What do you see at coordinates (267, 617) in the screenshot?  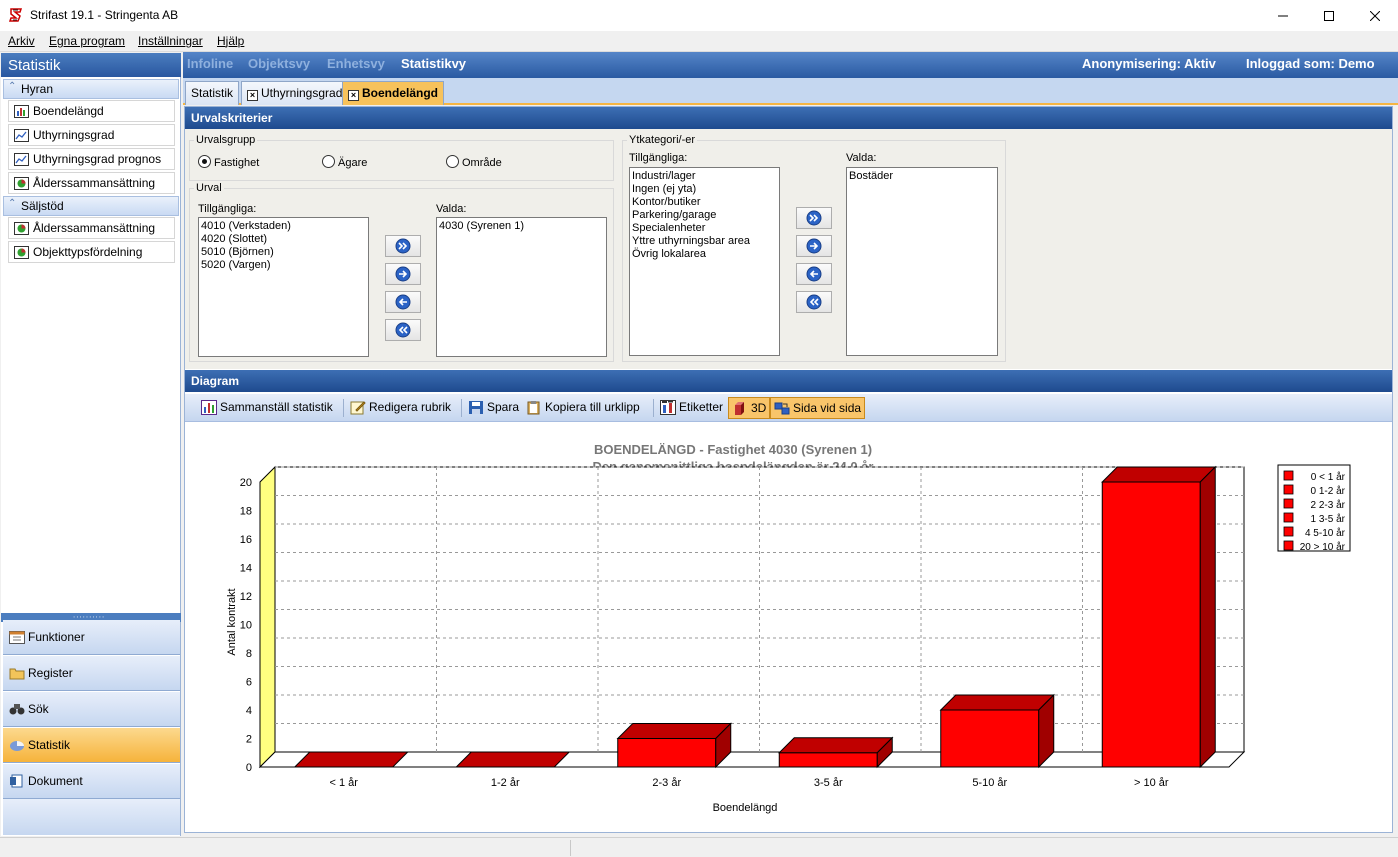 I see `plot-left-wall` at bounding box center [267, 617].